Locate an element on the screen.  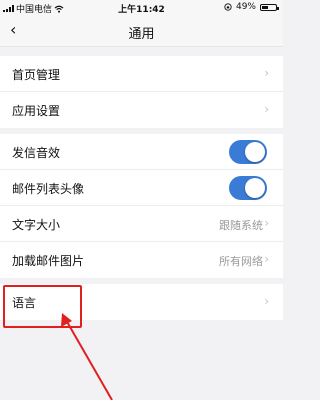
row-label: 首页管理 is located at coordinates (36, 75).